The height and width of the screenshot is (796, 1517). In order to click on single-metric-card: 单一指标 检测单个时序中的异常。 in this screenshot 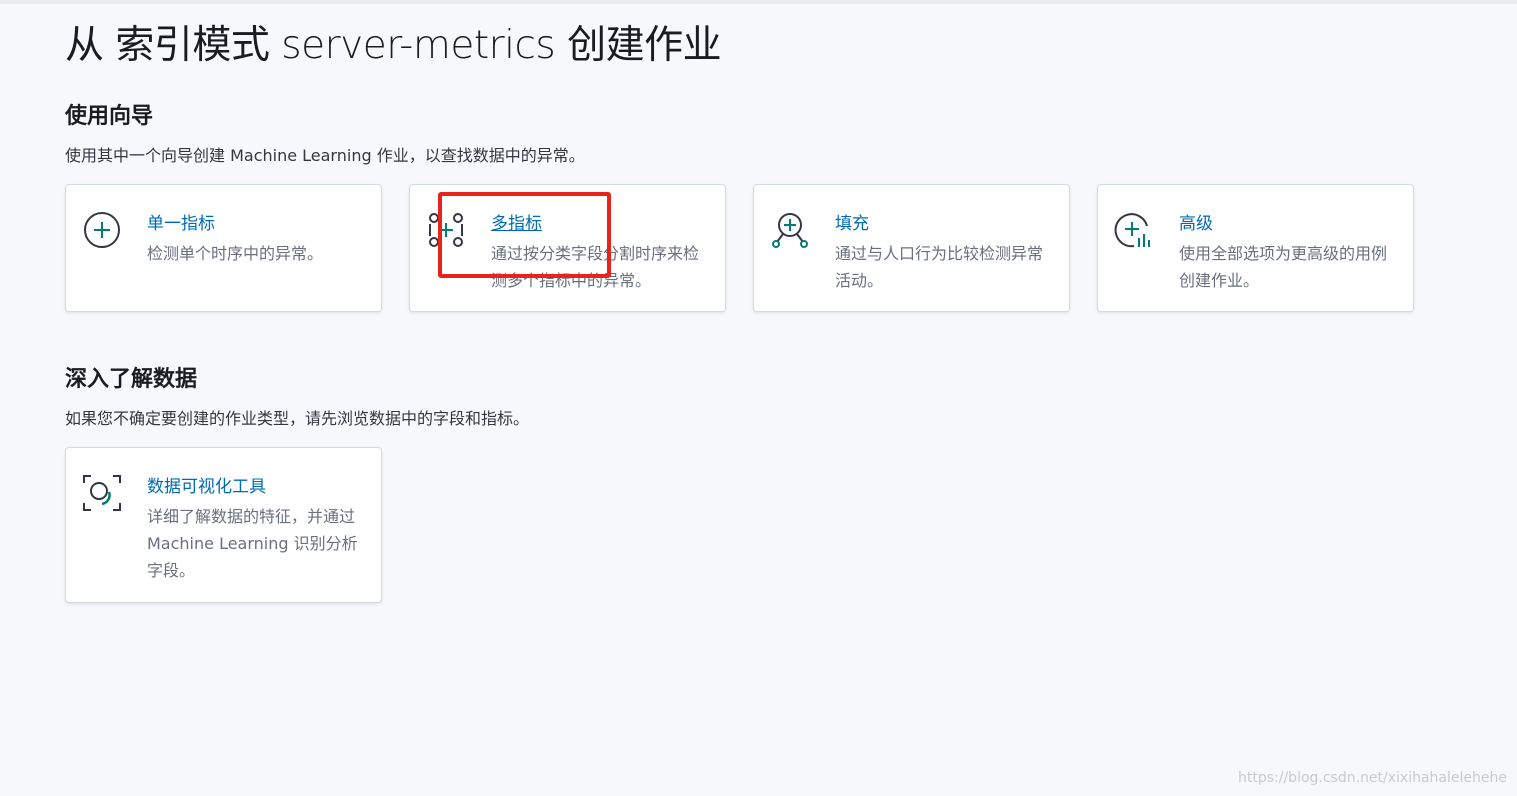, I will do `click(223, 248)`.